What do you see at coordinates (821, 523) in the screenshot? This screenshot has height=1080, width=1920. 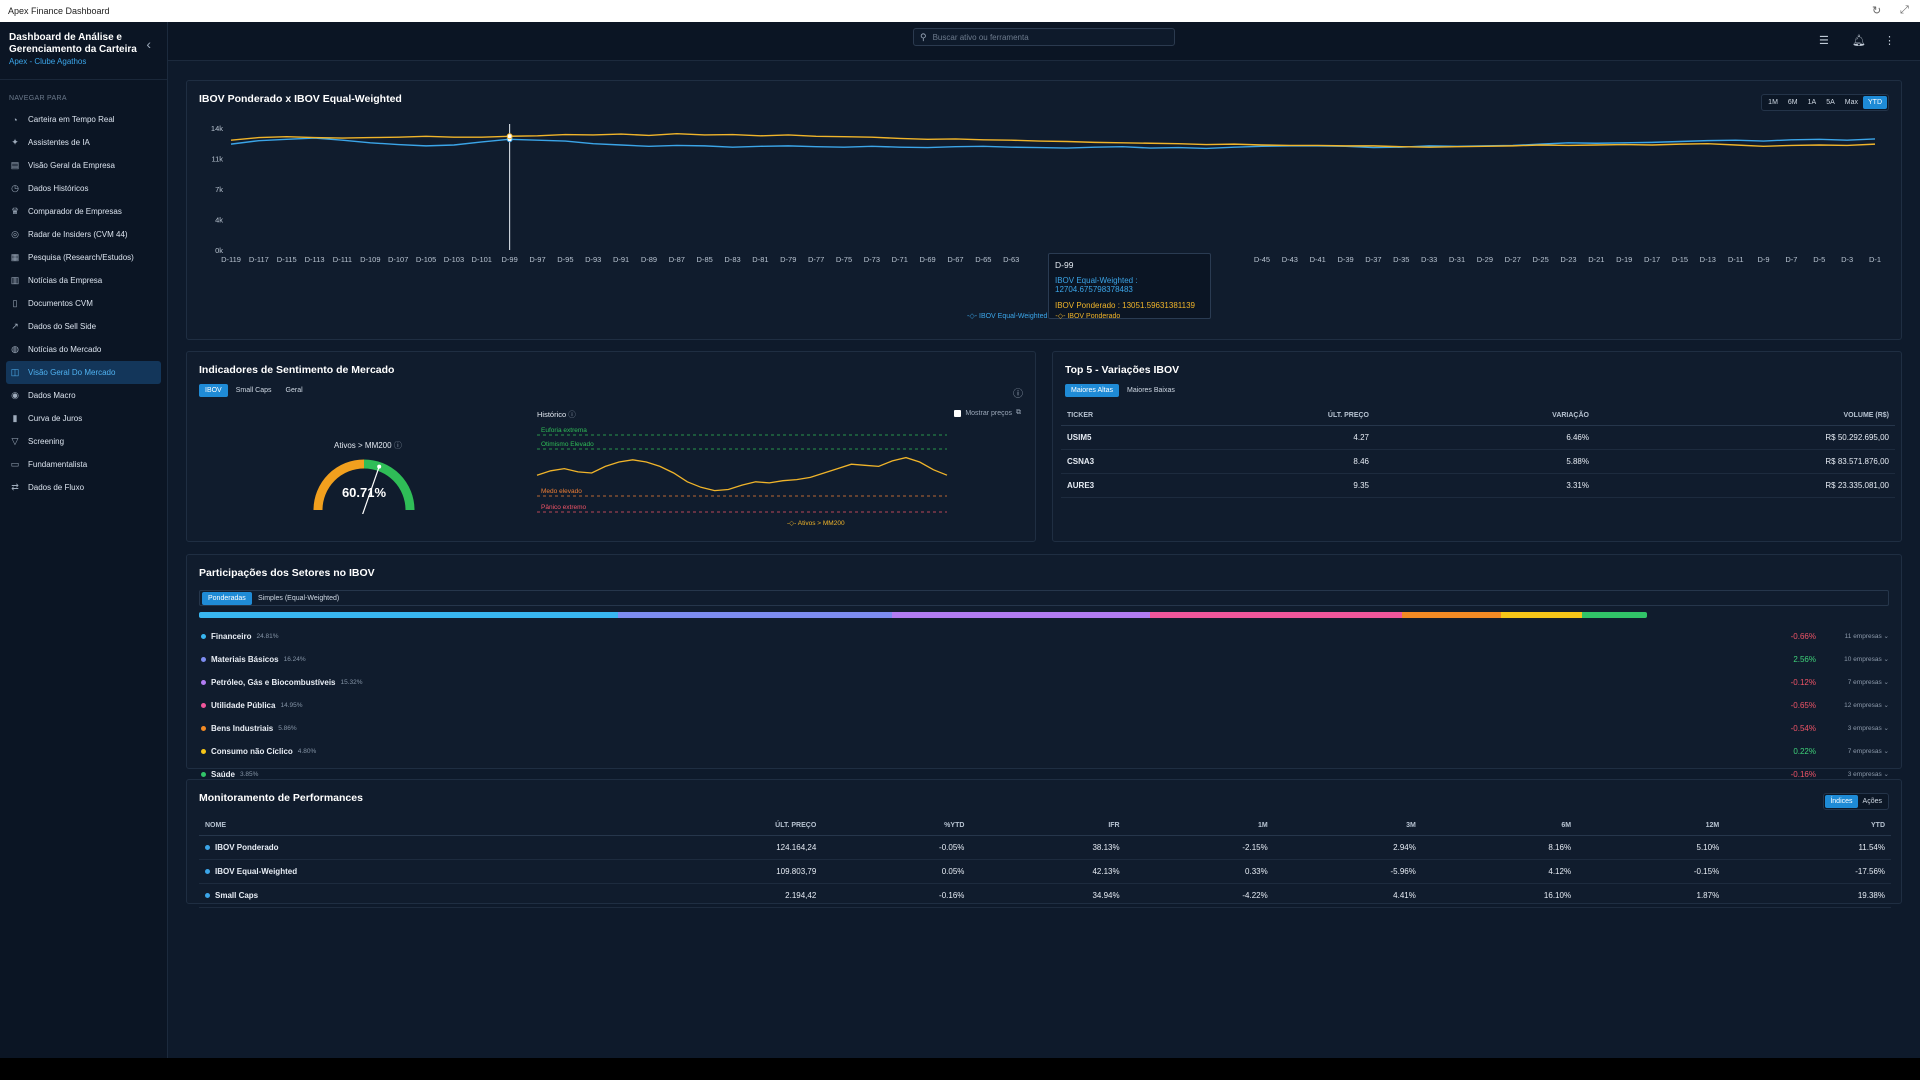 I see `hist-legend-label: Ativos > MM200` at bounding box center [821, 523].